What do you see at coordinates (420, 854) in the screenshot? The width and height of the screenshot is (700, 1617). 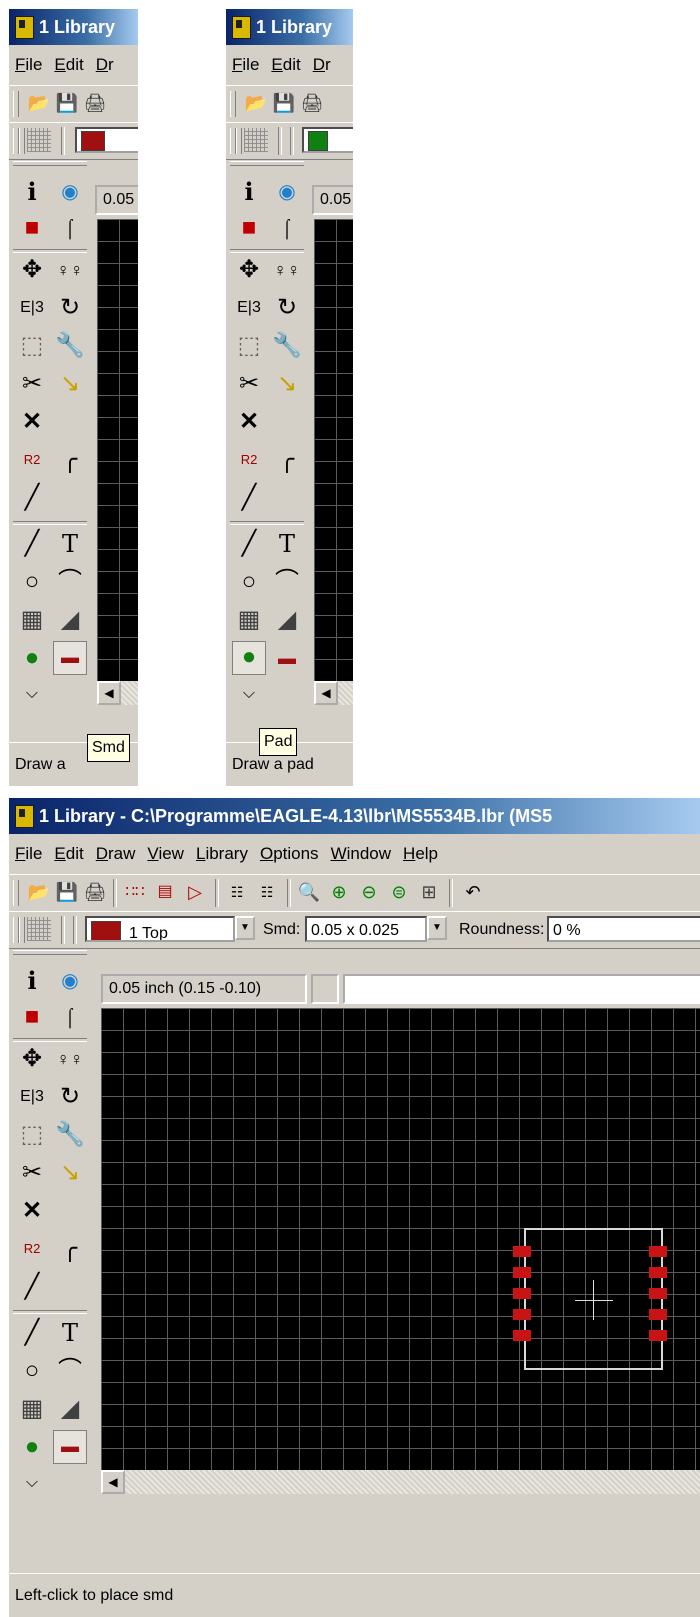 I see `menu-help: Help` at bounding box center [420, 854].